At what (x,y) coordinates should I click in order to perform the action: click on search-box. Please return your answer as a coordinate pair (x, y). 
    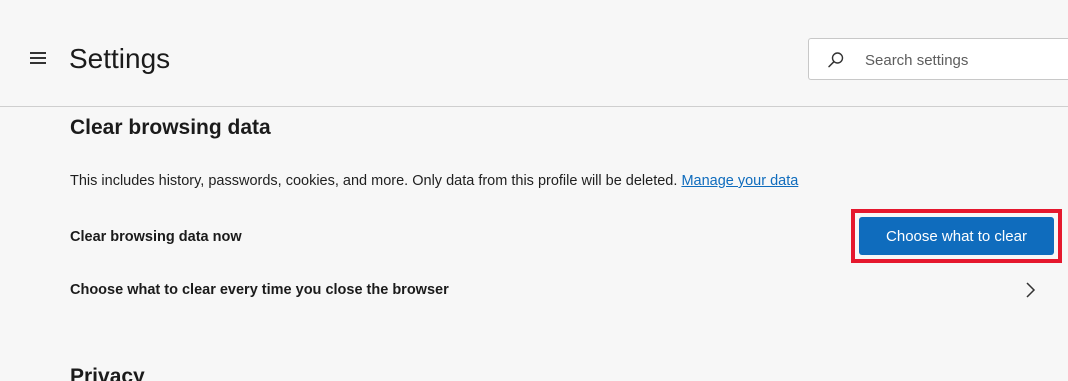
    Looking at the image, I should click on (938, 59).